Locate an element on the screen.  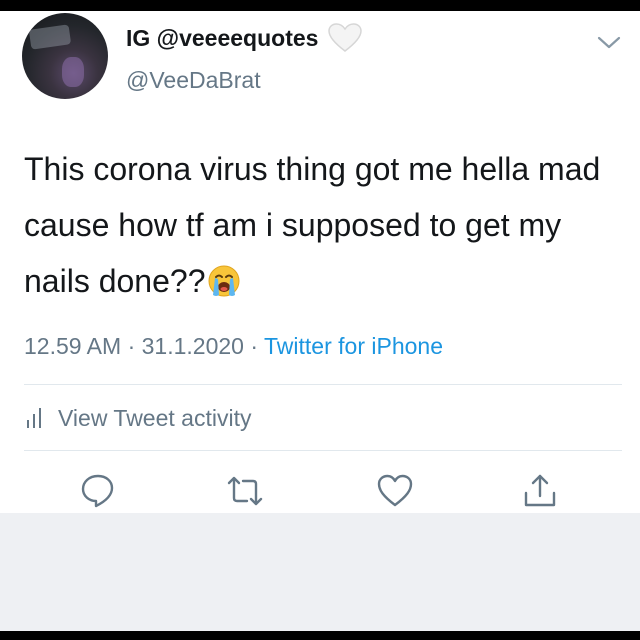
avatar-highlight is located at coordinates (50, 37).